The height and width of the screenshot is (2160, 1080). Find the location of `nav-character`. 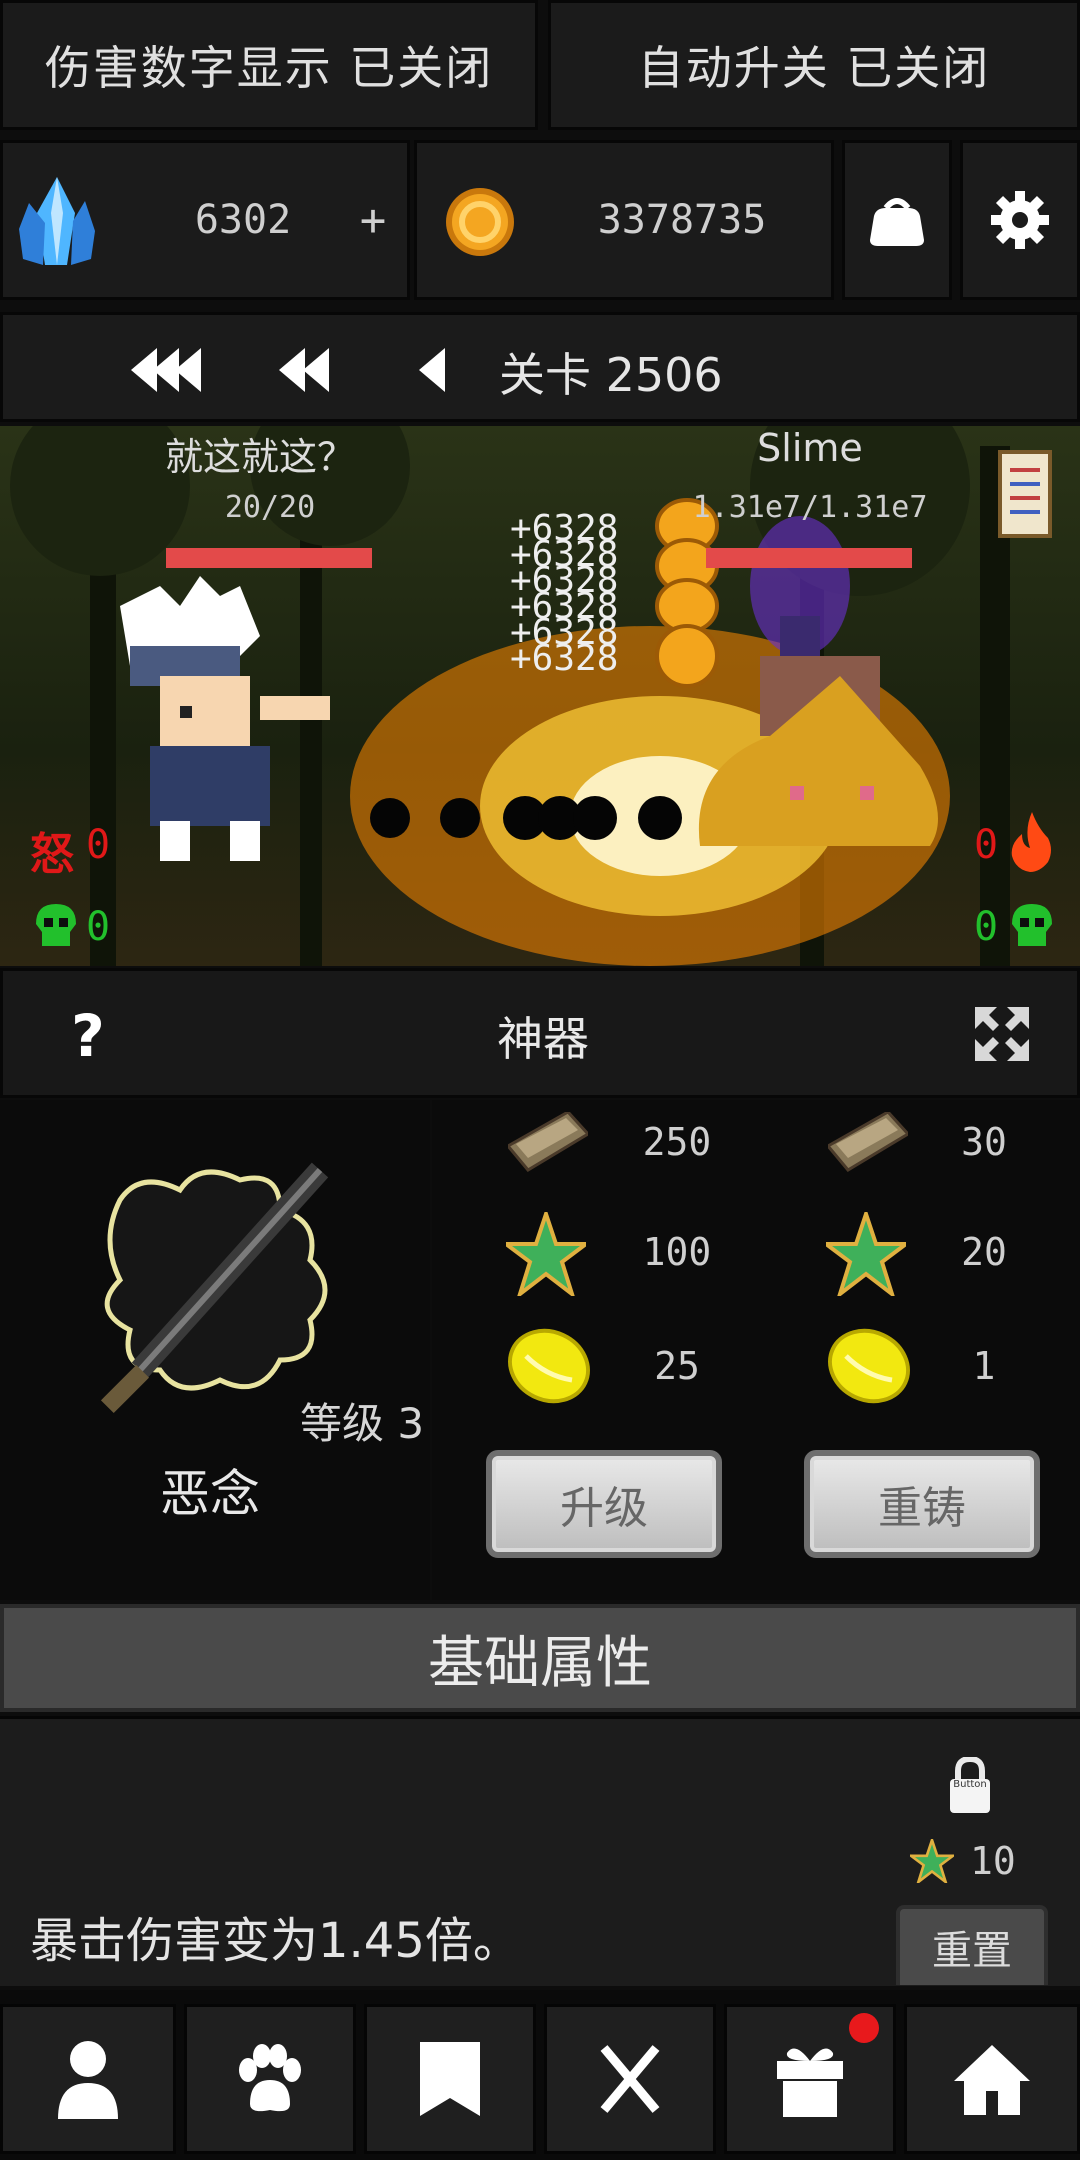

nav-character is located at coordinates (88, 2079).